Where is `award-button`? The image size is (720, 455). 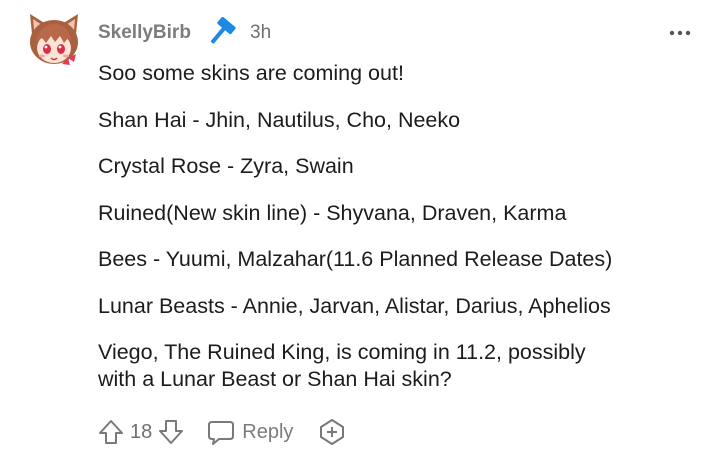
award-button is located at coordinates (332, 432).